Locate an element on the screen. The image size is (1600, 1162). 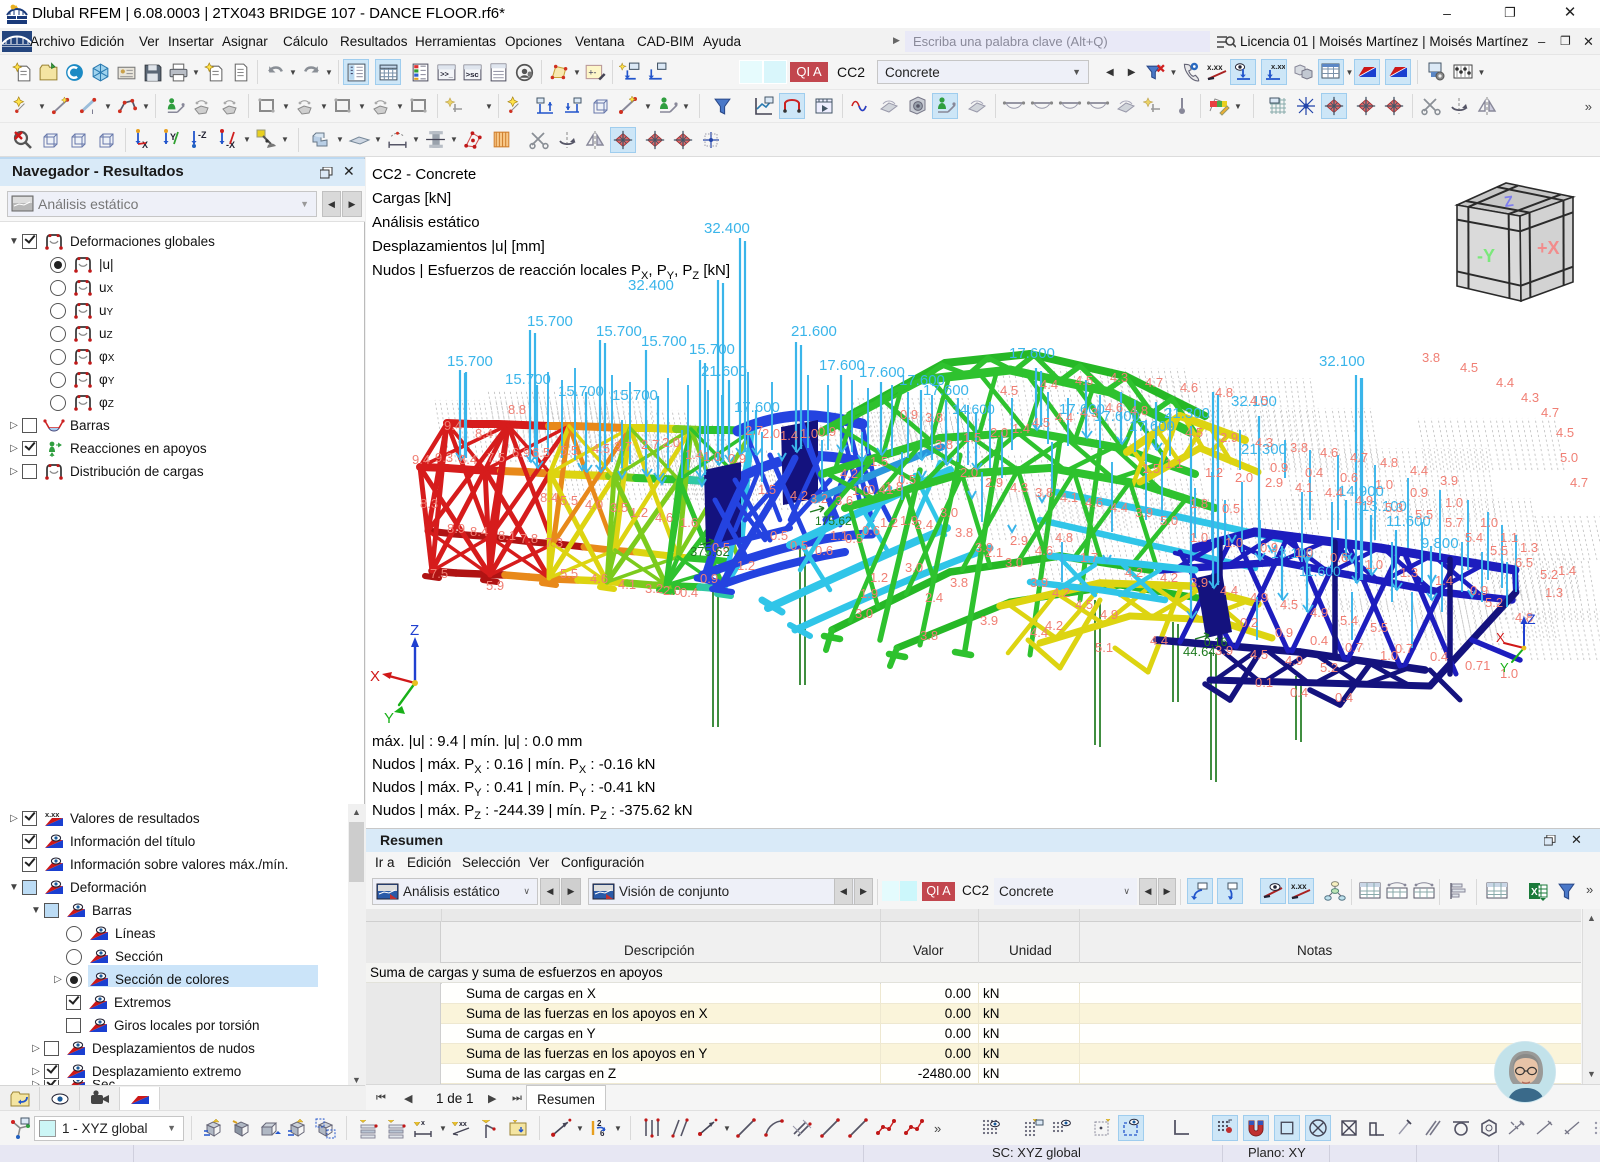
svg-text: 0.7 is located at coordinates (1354, 647).